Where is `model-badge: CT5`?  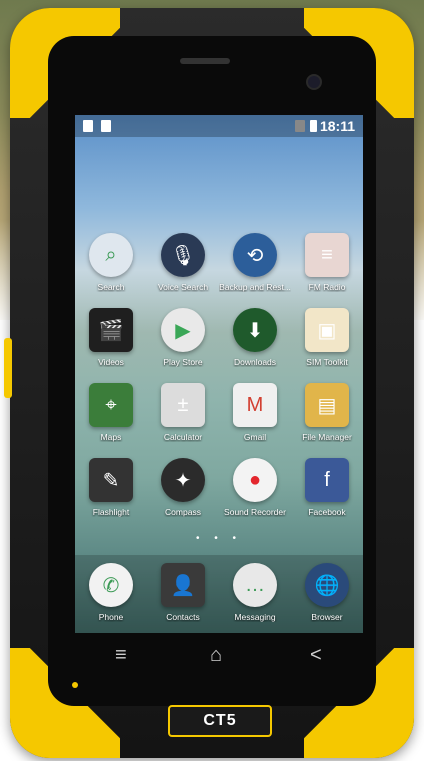
model-badge: CT5 is located at coordinates (220, 721).